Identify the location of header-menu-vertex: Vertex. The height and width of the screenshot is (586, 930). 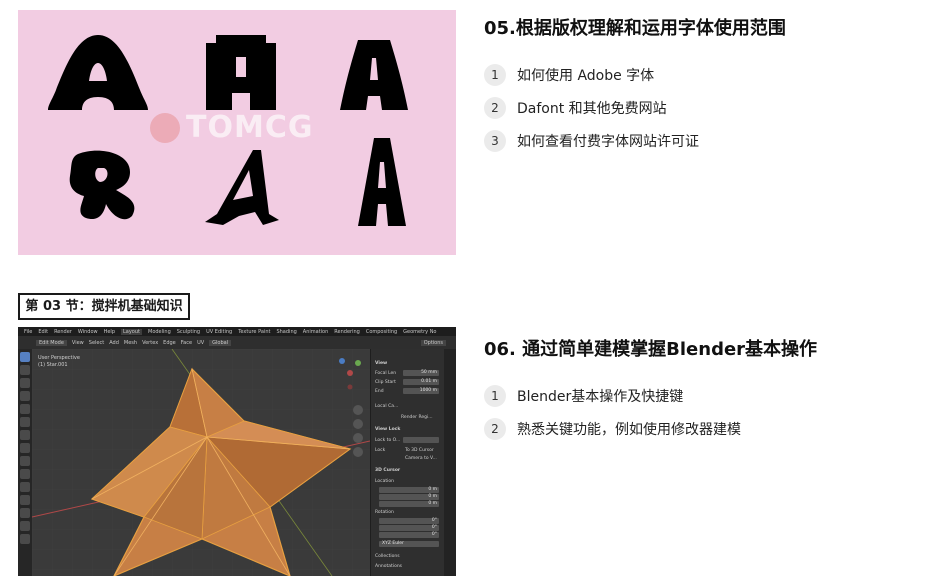
(150, 343).